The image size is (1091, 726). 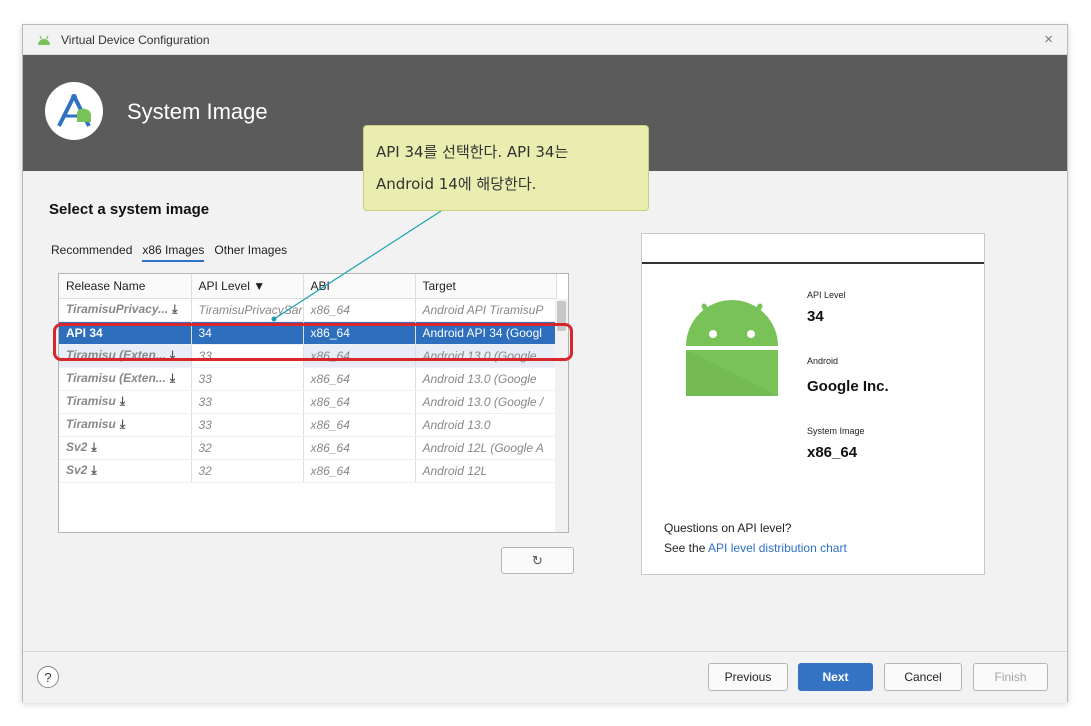 I want to click on tab-recommended: Recommended, so click(x=91, y=252).